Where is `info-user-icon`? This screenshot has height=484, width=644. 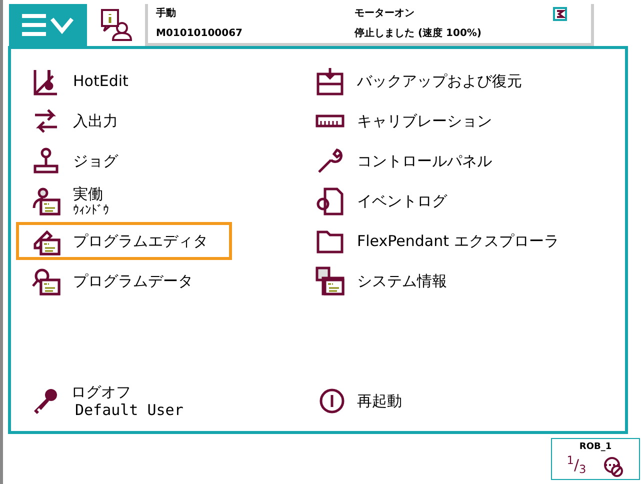 info-user-icon is located at coordinates (116, 25).